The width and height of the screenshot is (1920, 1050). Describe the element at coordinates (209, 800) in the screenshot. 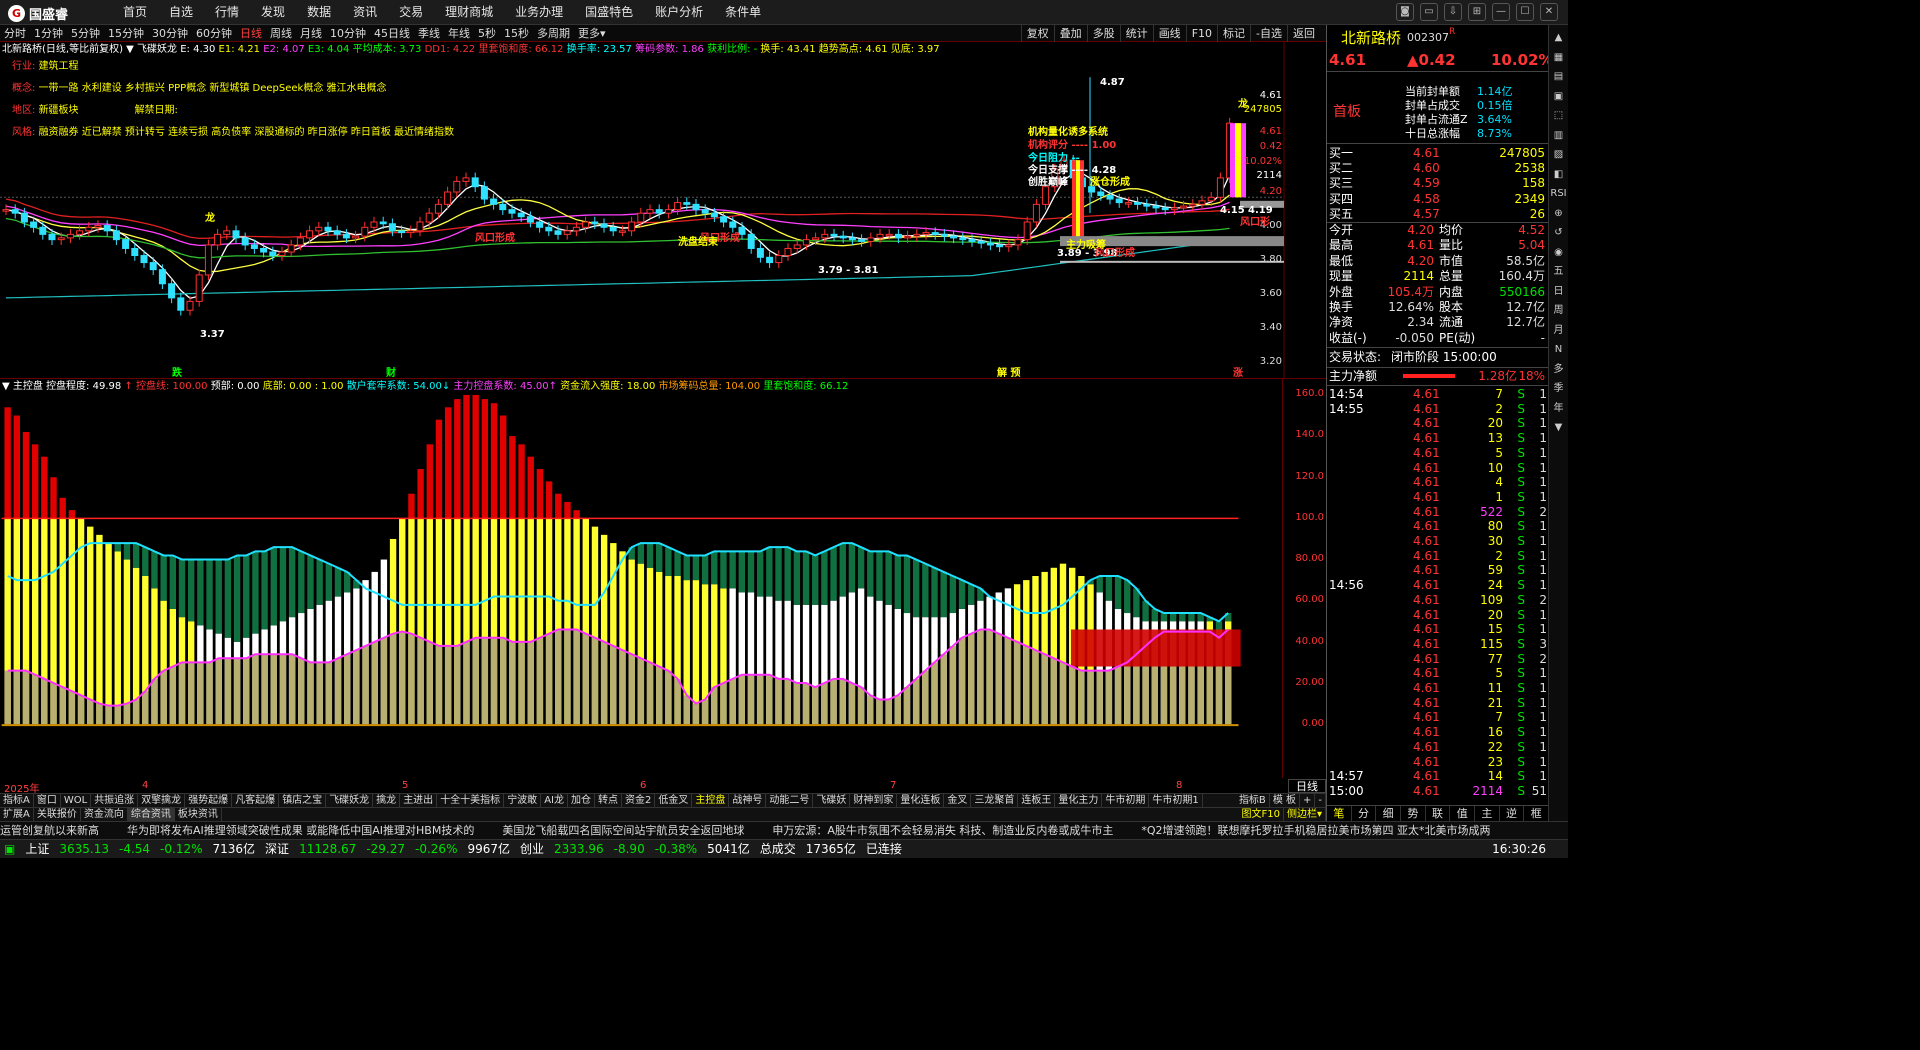

I see `indicator-tab-5: 强势起爆` at that location.